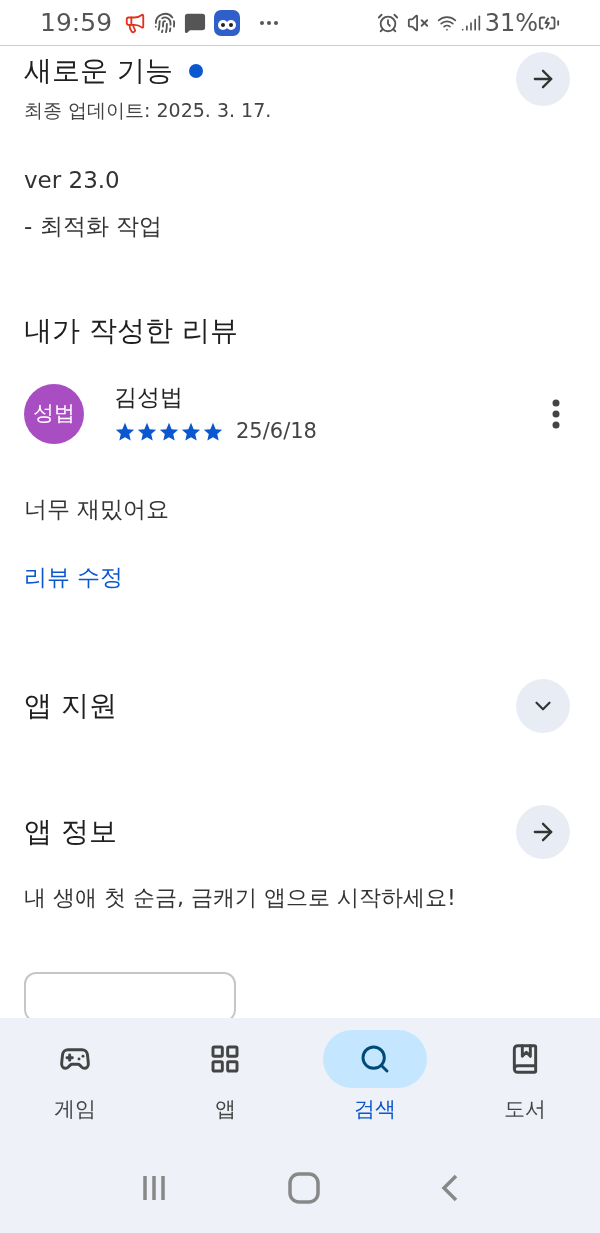  I want to click on nav-tab: 앱, so click(225, 1077).